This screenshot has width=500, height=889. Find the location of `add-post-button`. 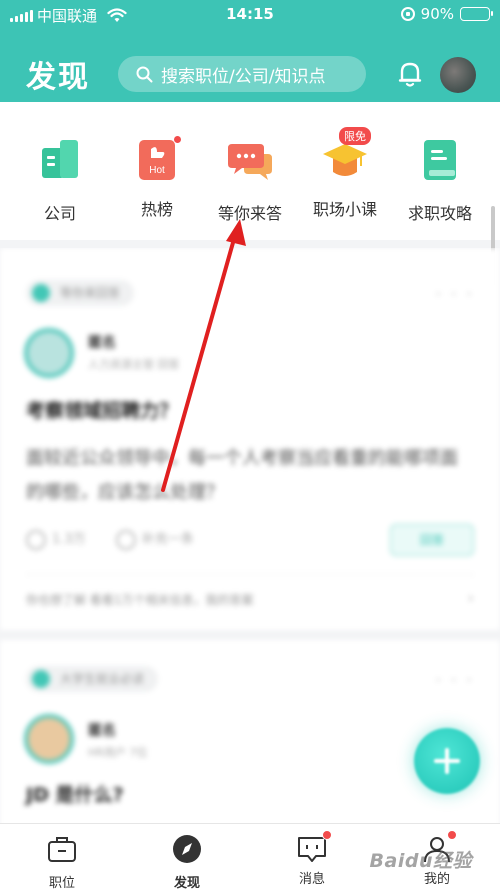

add-post-button is located at coordinates (447, 761).